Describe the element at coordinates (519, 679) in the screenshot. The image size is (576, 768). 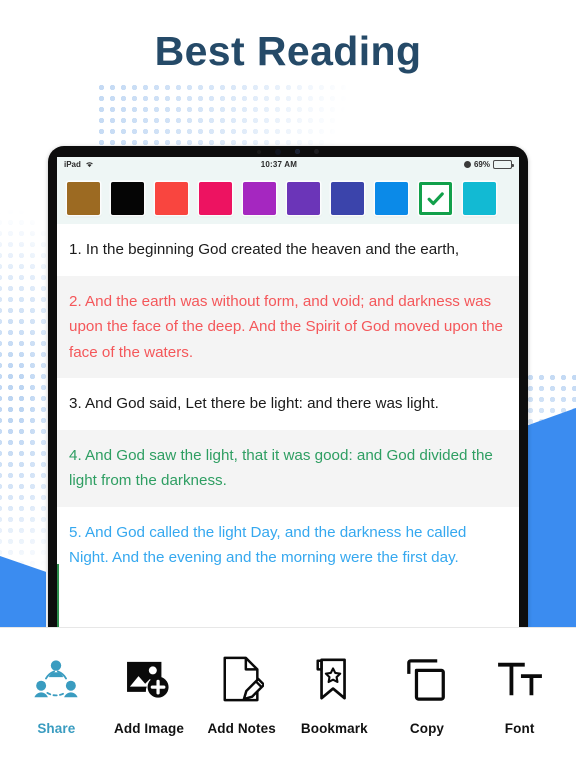
I see `font-size-icon` at that location.